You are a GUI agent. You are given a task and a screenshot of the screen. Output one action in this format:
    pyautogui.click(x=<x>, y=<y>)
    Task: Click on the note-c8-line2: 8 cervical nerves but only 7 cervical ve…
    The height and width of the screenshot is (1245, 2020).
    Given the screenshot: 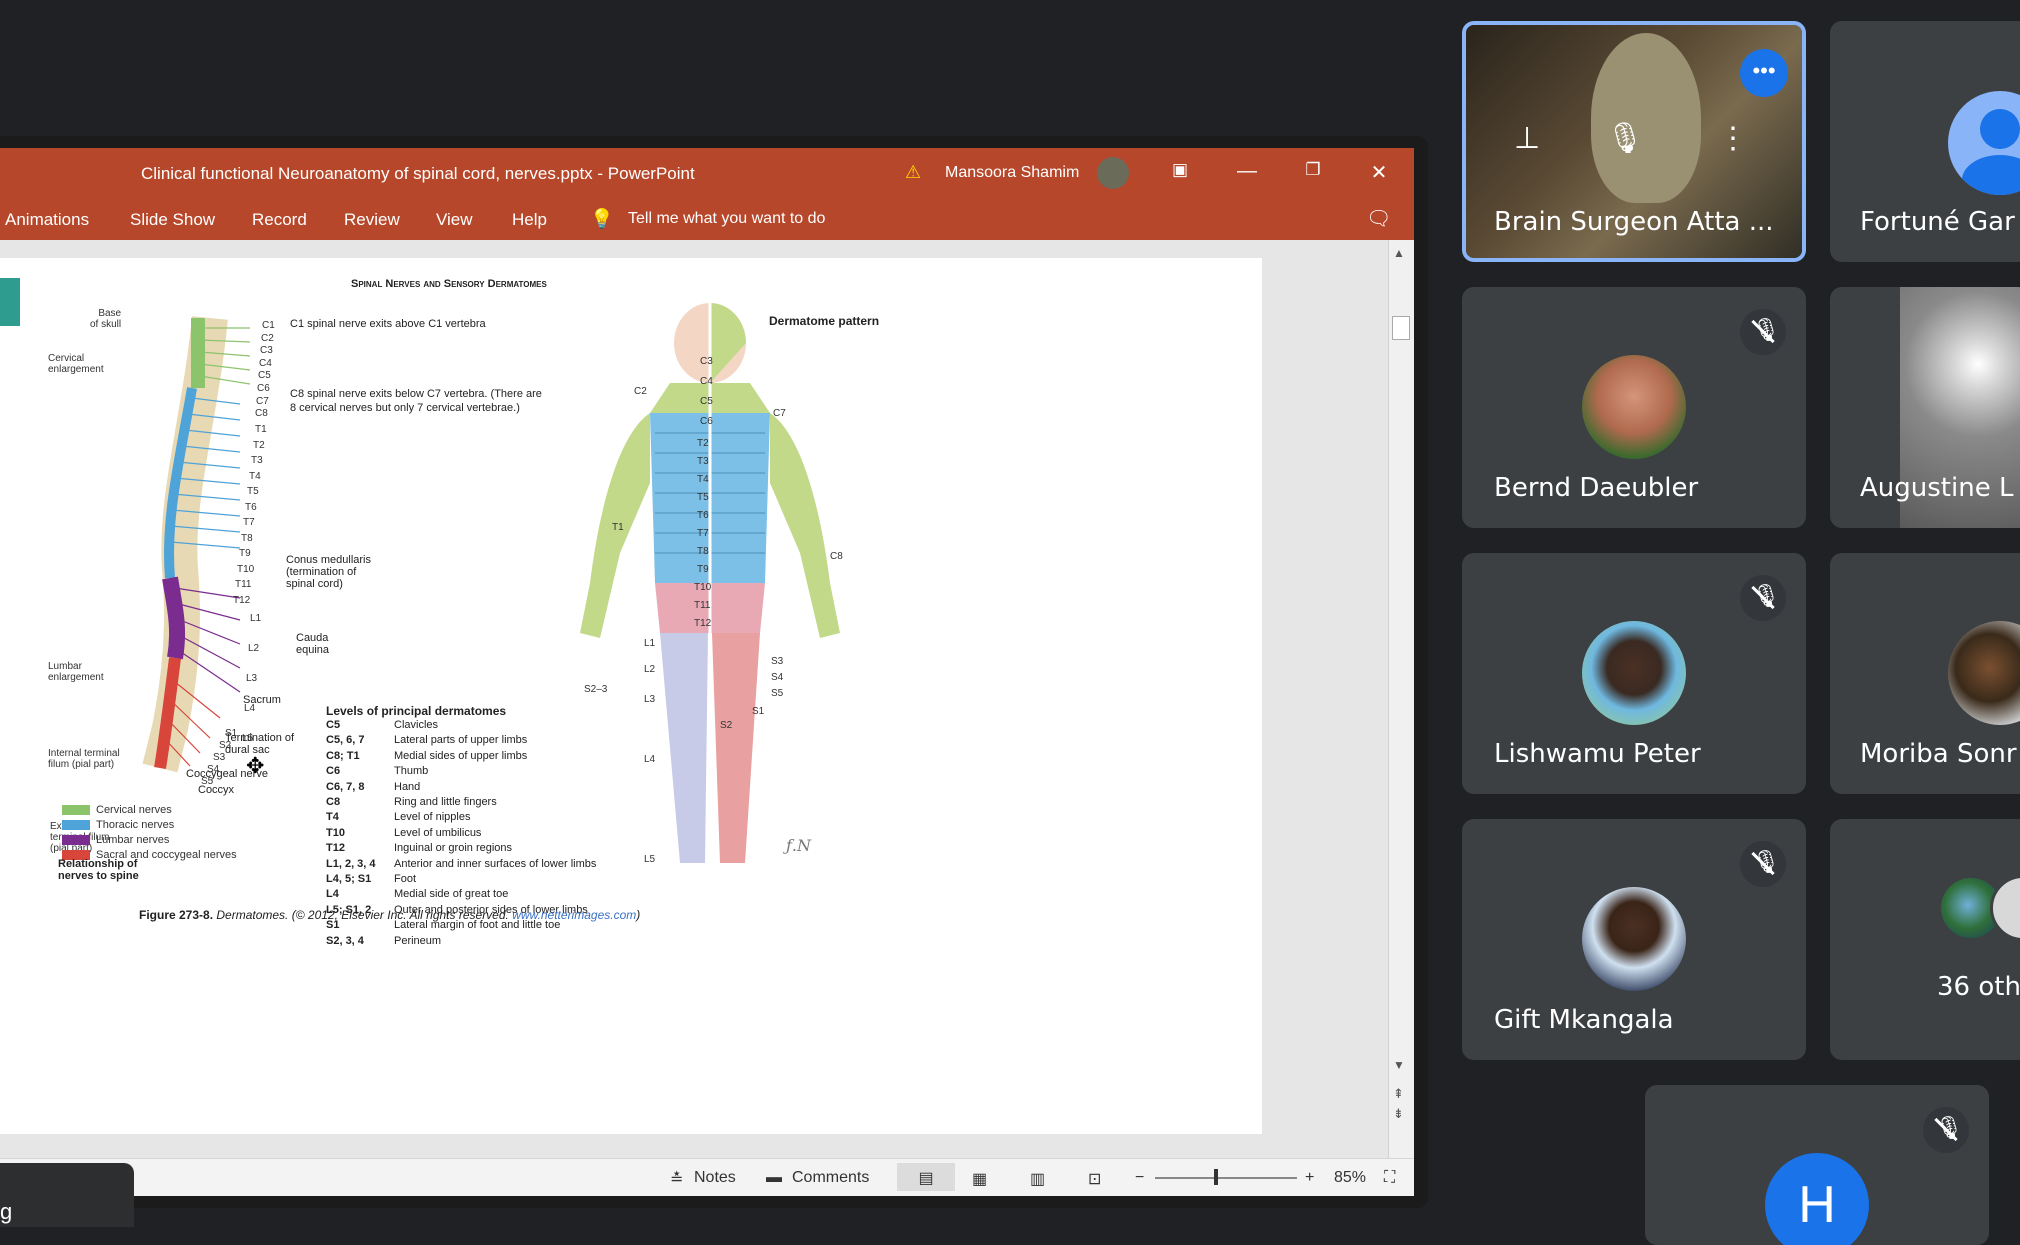 What is the action you would take?
    pyautogui.click(x=405, y=408)
    